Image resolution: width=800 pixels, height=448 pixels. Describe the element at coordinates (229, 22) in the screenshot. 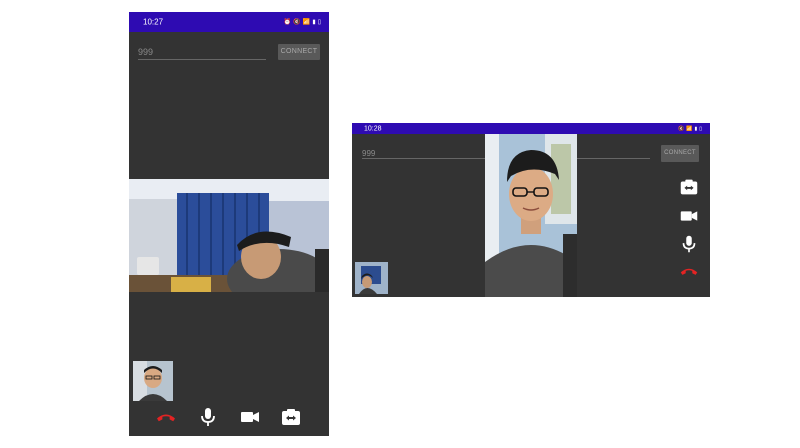

I see `status-bar: 10:27 ⏰ 🔇 📶 ▮ ▯` at that location.